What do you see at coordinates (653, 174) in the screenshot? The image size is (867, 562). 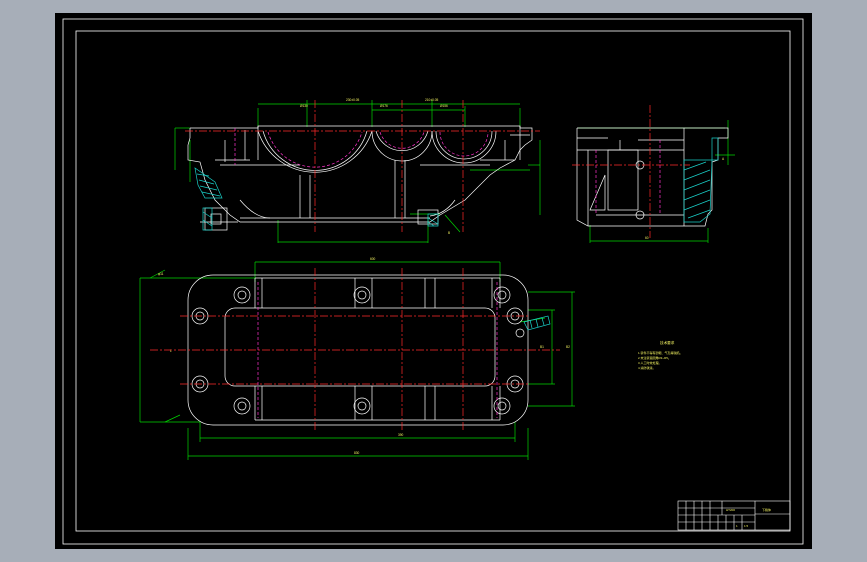 I see `side-view` at bounding box center [653, 174].